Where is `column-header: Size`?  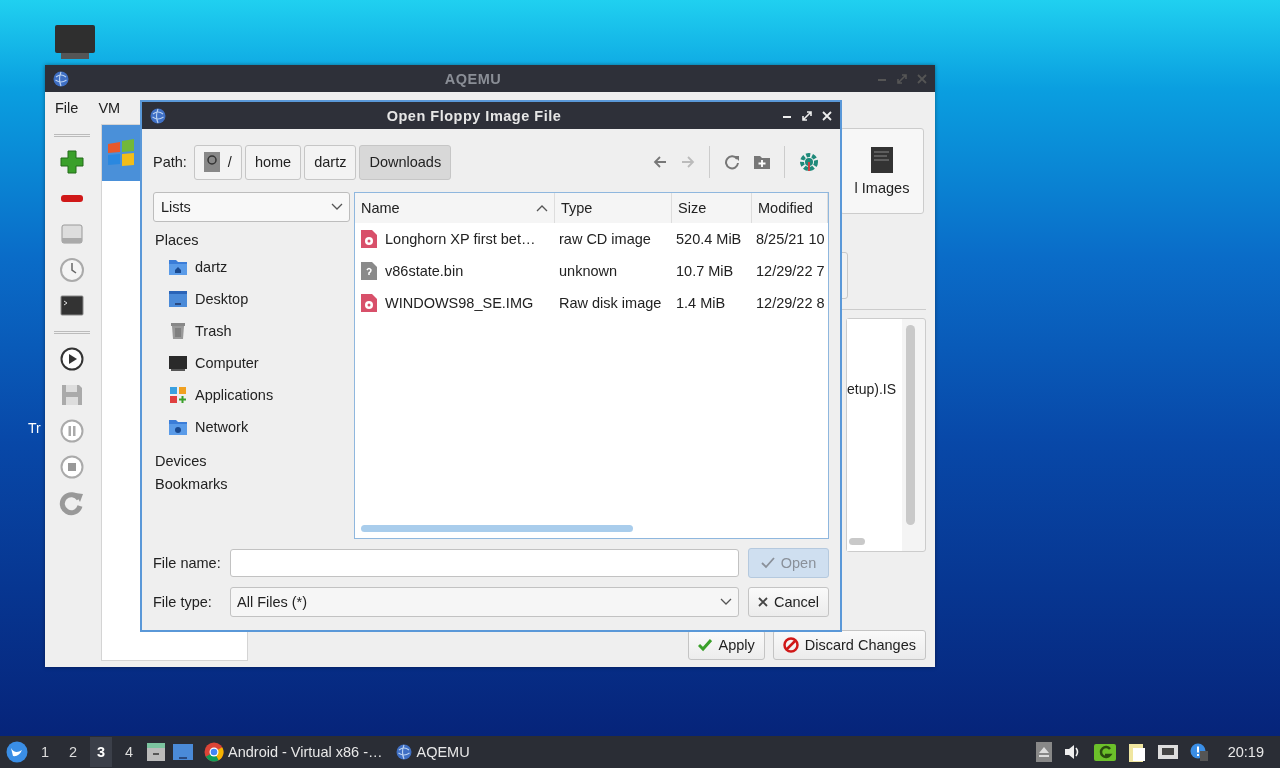 column-header: Size is located at coordinates (712, 208).